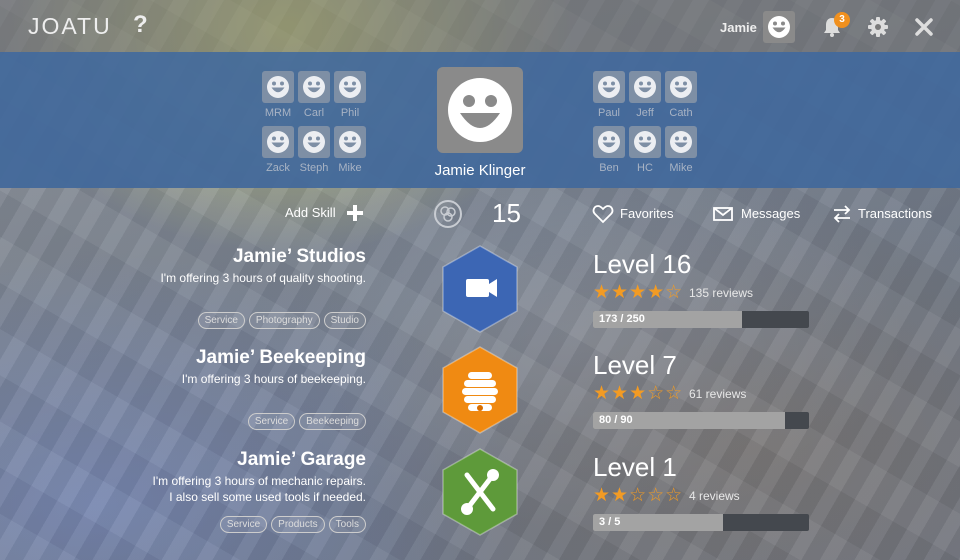 The image size is (960, 560). What do you see at coordinates (638, 393) in the screenshot?
I see `star-rating: ★★★☆☆` at bounding box center [638, 393].